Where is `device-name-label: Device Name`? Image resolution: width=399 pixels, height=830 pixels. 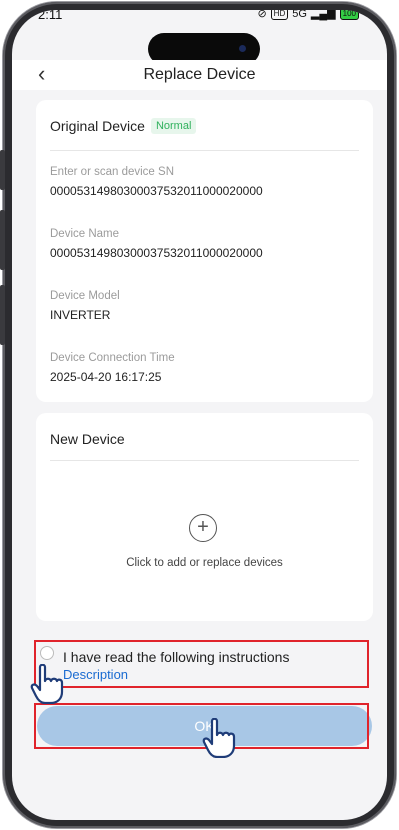 device-name-label: Device Name is located at coordinates (85, 234).